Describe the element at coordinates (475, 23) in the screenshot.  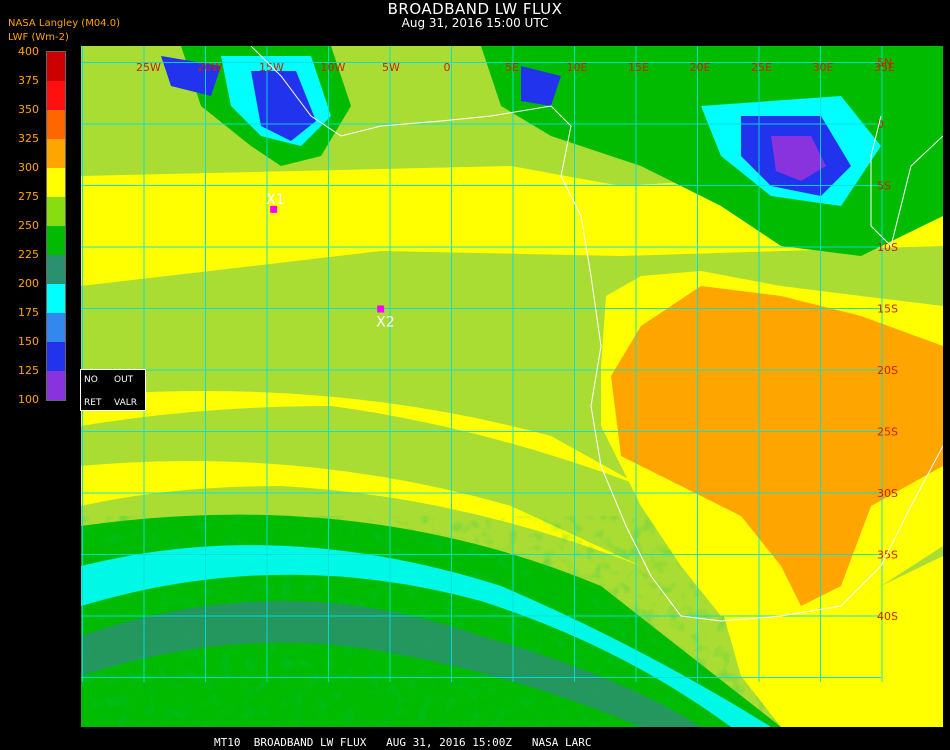
I see `subtitle: Aug 31, 2016 15:00 UTC` at that location.